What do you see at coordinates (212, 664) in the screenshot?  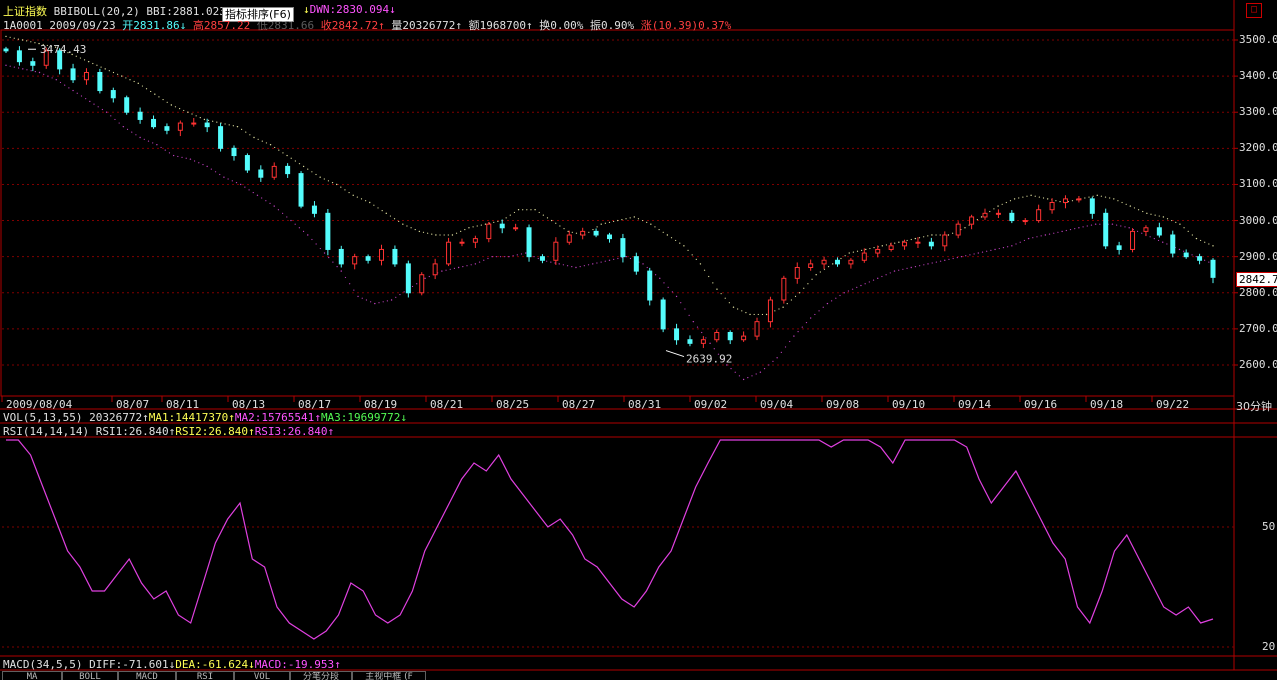 I see `macd-dea: DEA:-61.624` at bounding box center [212, 664].